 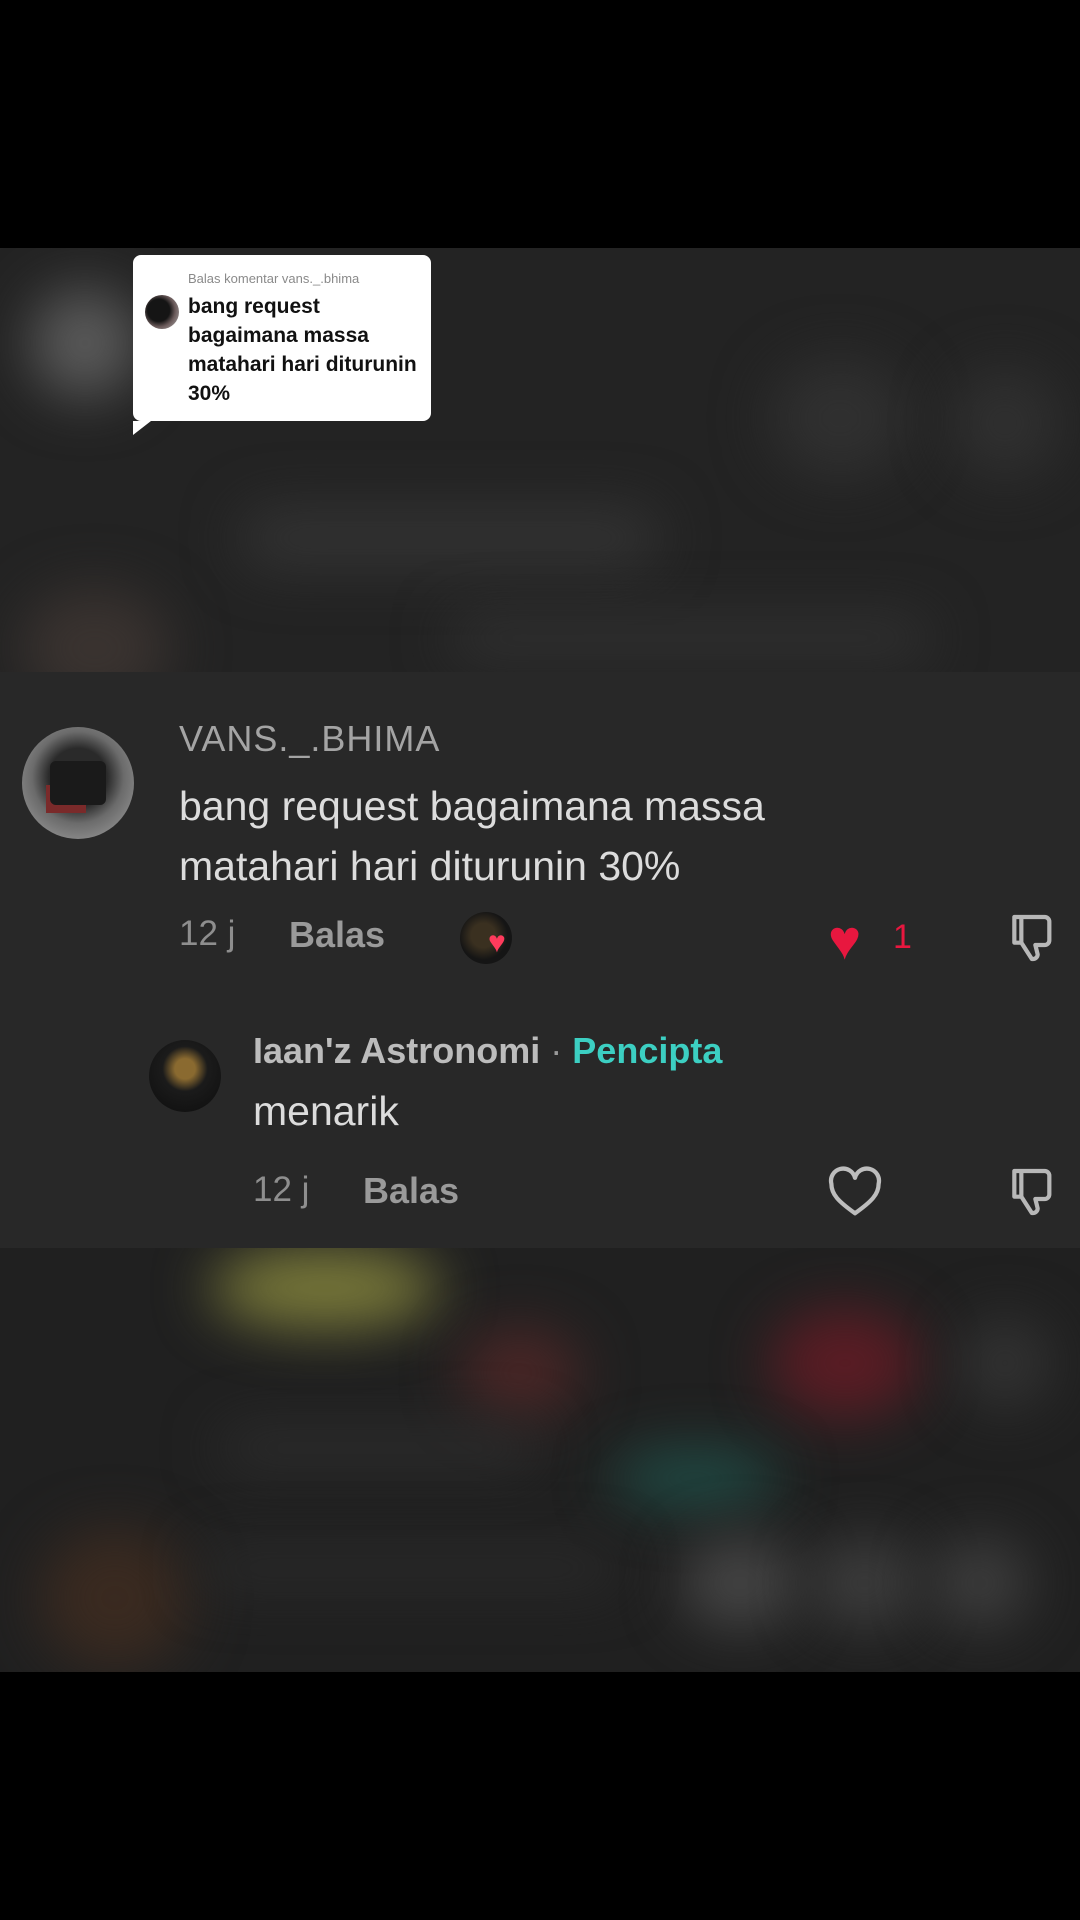 What do you see at coordinates (855, 1192) in the screenshot?
I see `heart-outline-icon` at bounding box center [855, 1192].